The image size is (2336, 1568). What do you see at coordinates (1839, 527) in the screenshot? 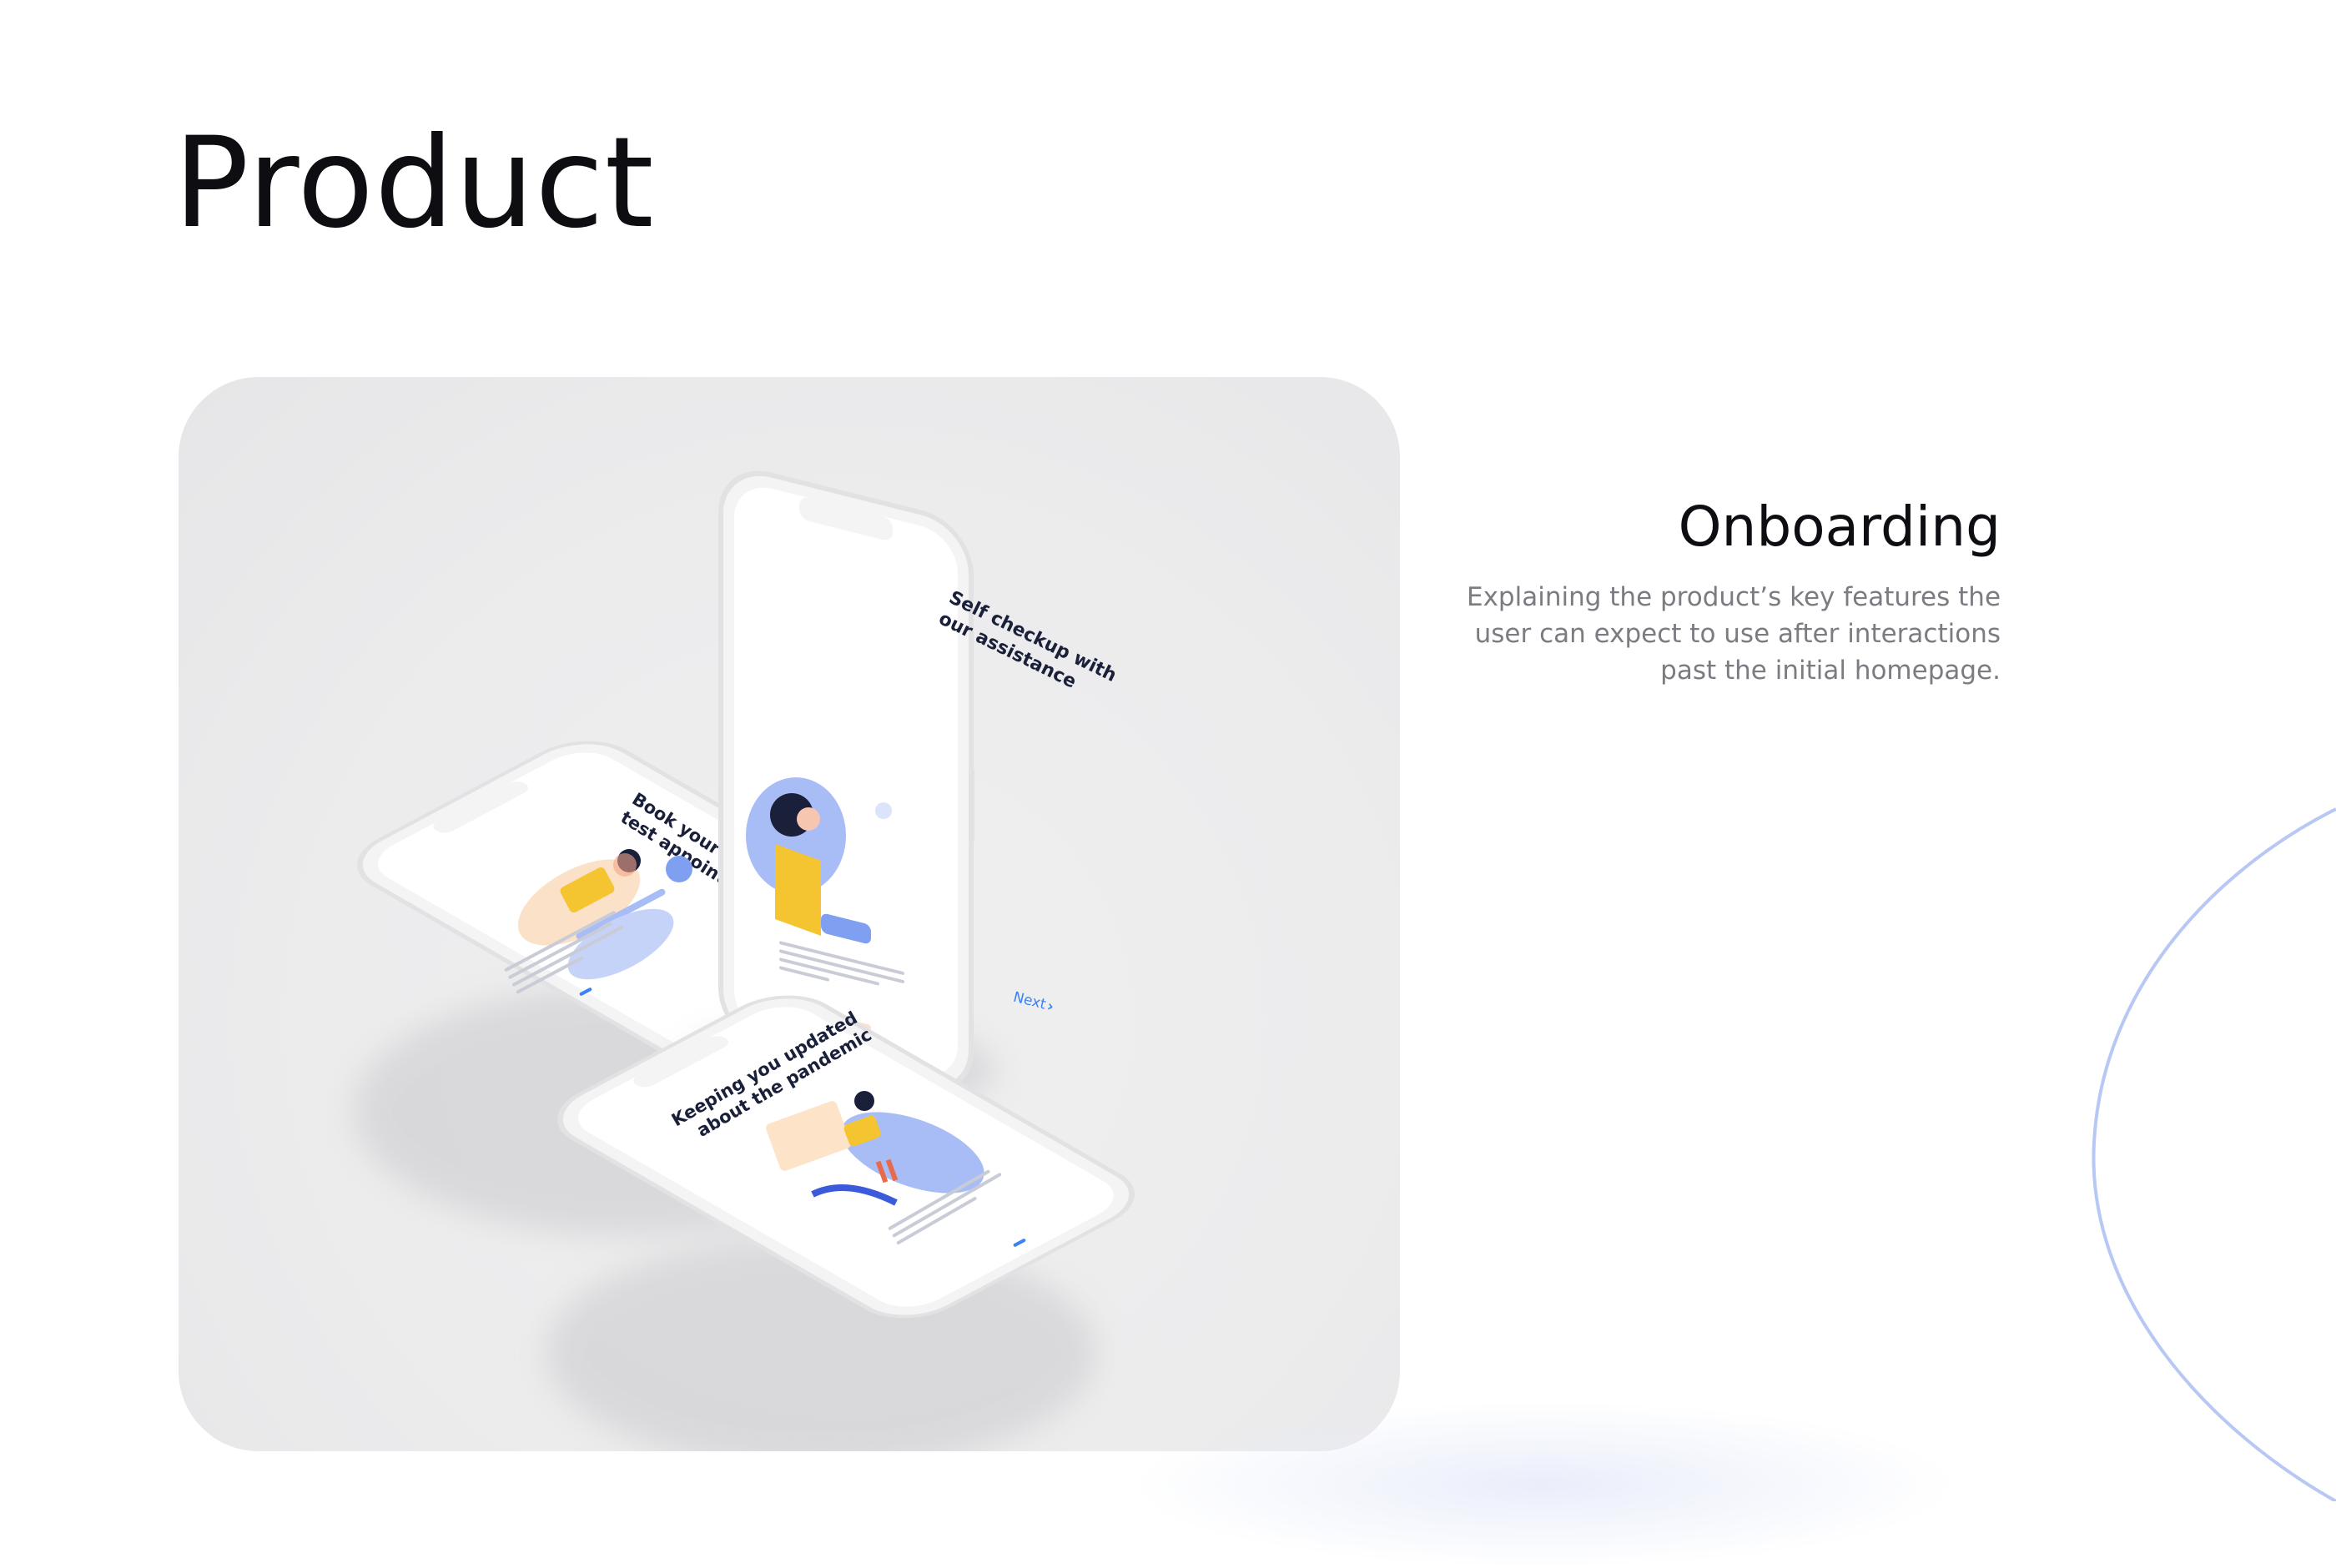
I see `section-title: Onboarding` at bounding box center [1839, 527].